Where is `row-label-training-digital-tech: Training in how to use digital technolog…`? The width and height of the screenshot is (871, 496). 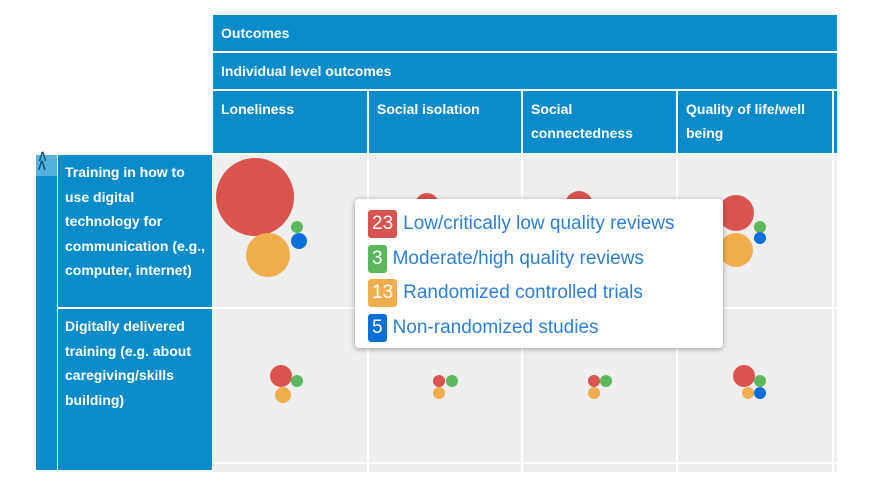
row-label-training-digital-tech: Training in how to use digital technolog… is located at coordinates (135, 231).